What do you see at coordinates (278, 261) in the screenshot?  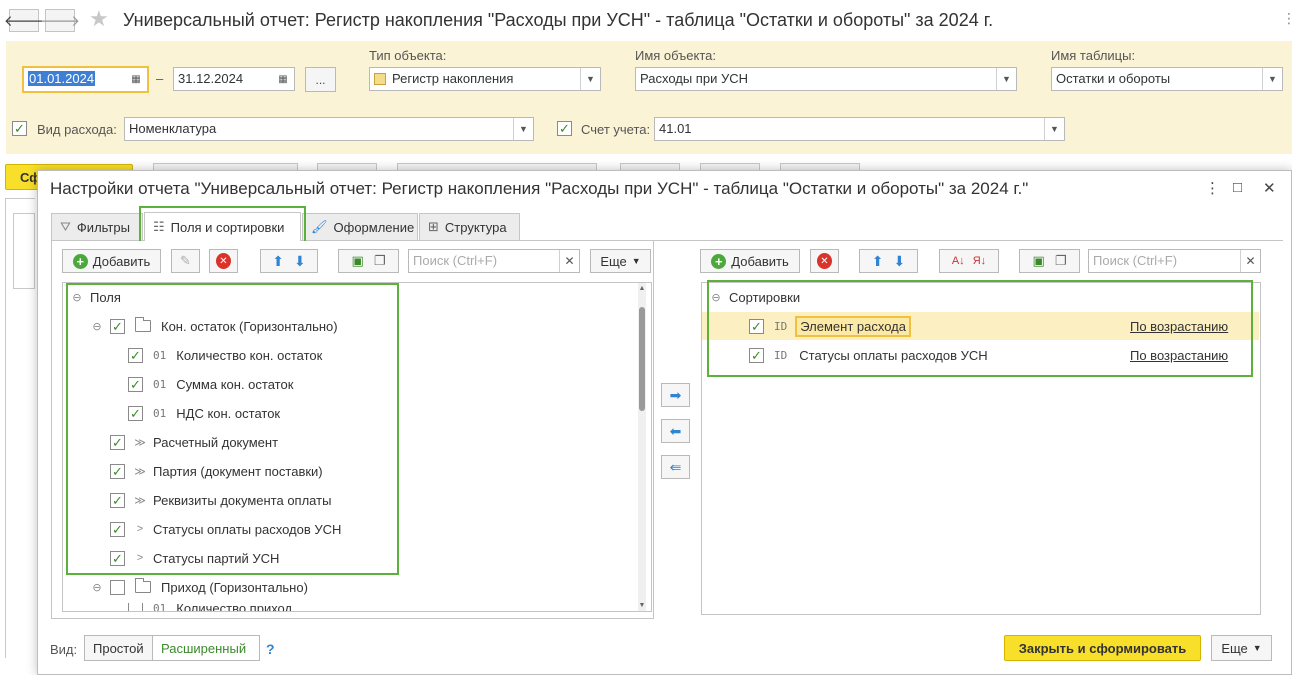 I see `arrow-up-icon: ⬆` at bounding box center [278, 261].